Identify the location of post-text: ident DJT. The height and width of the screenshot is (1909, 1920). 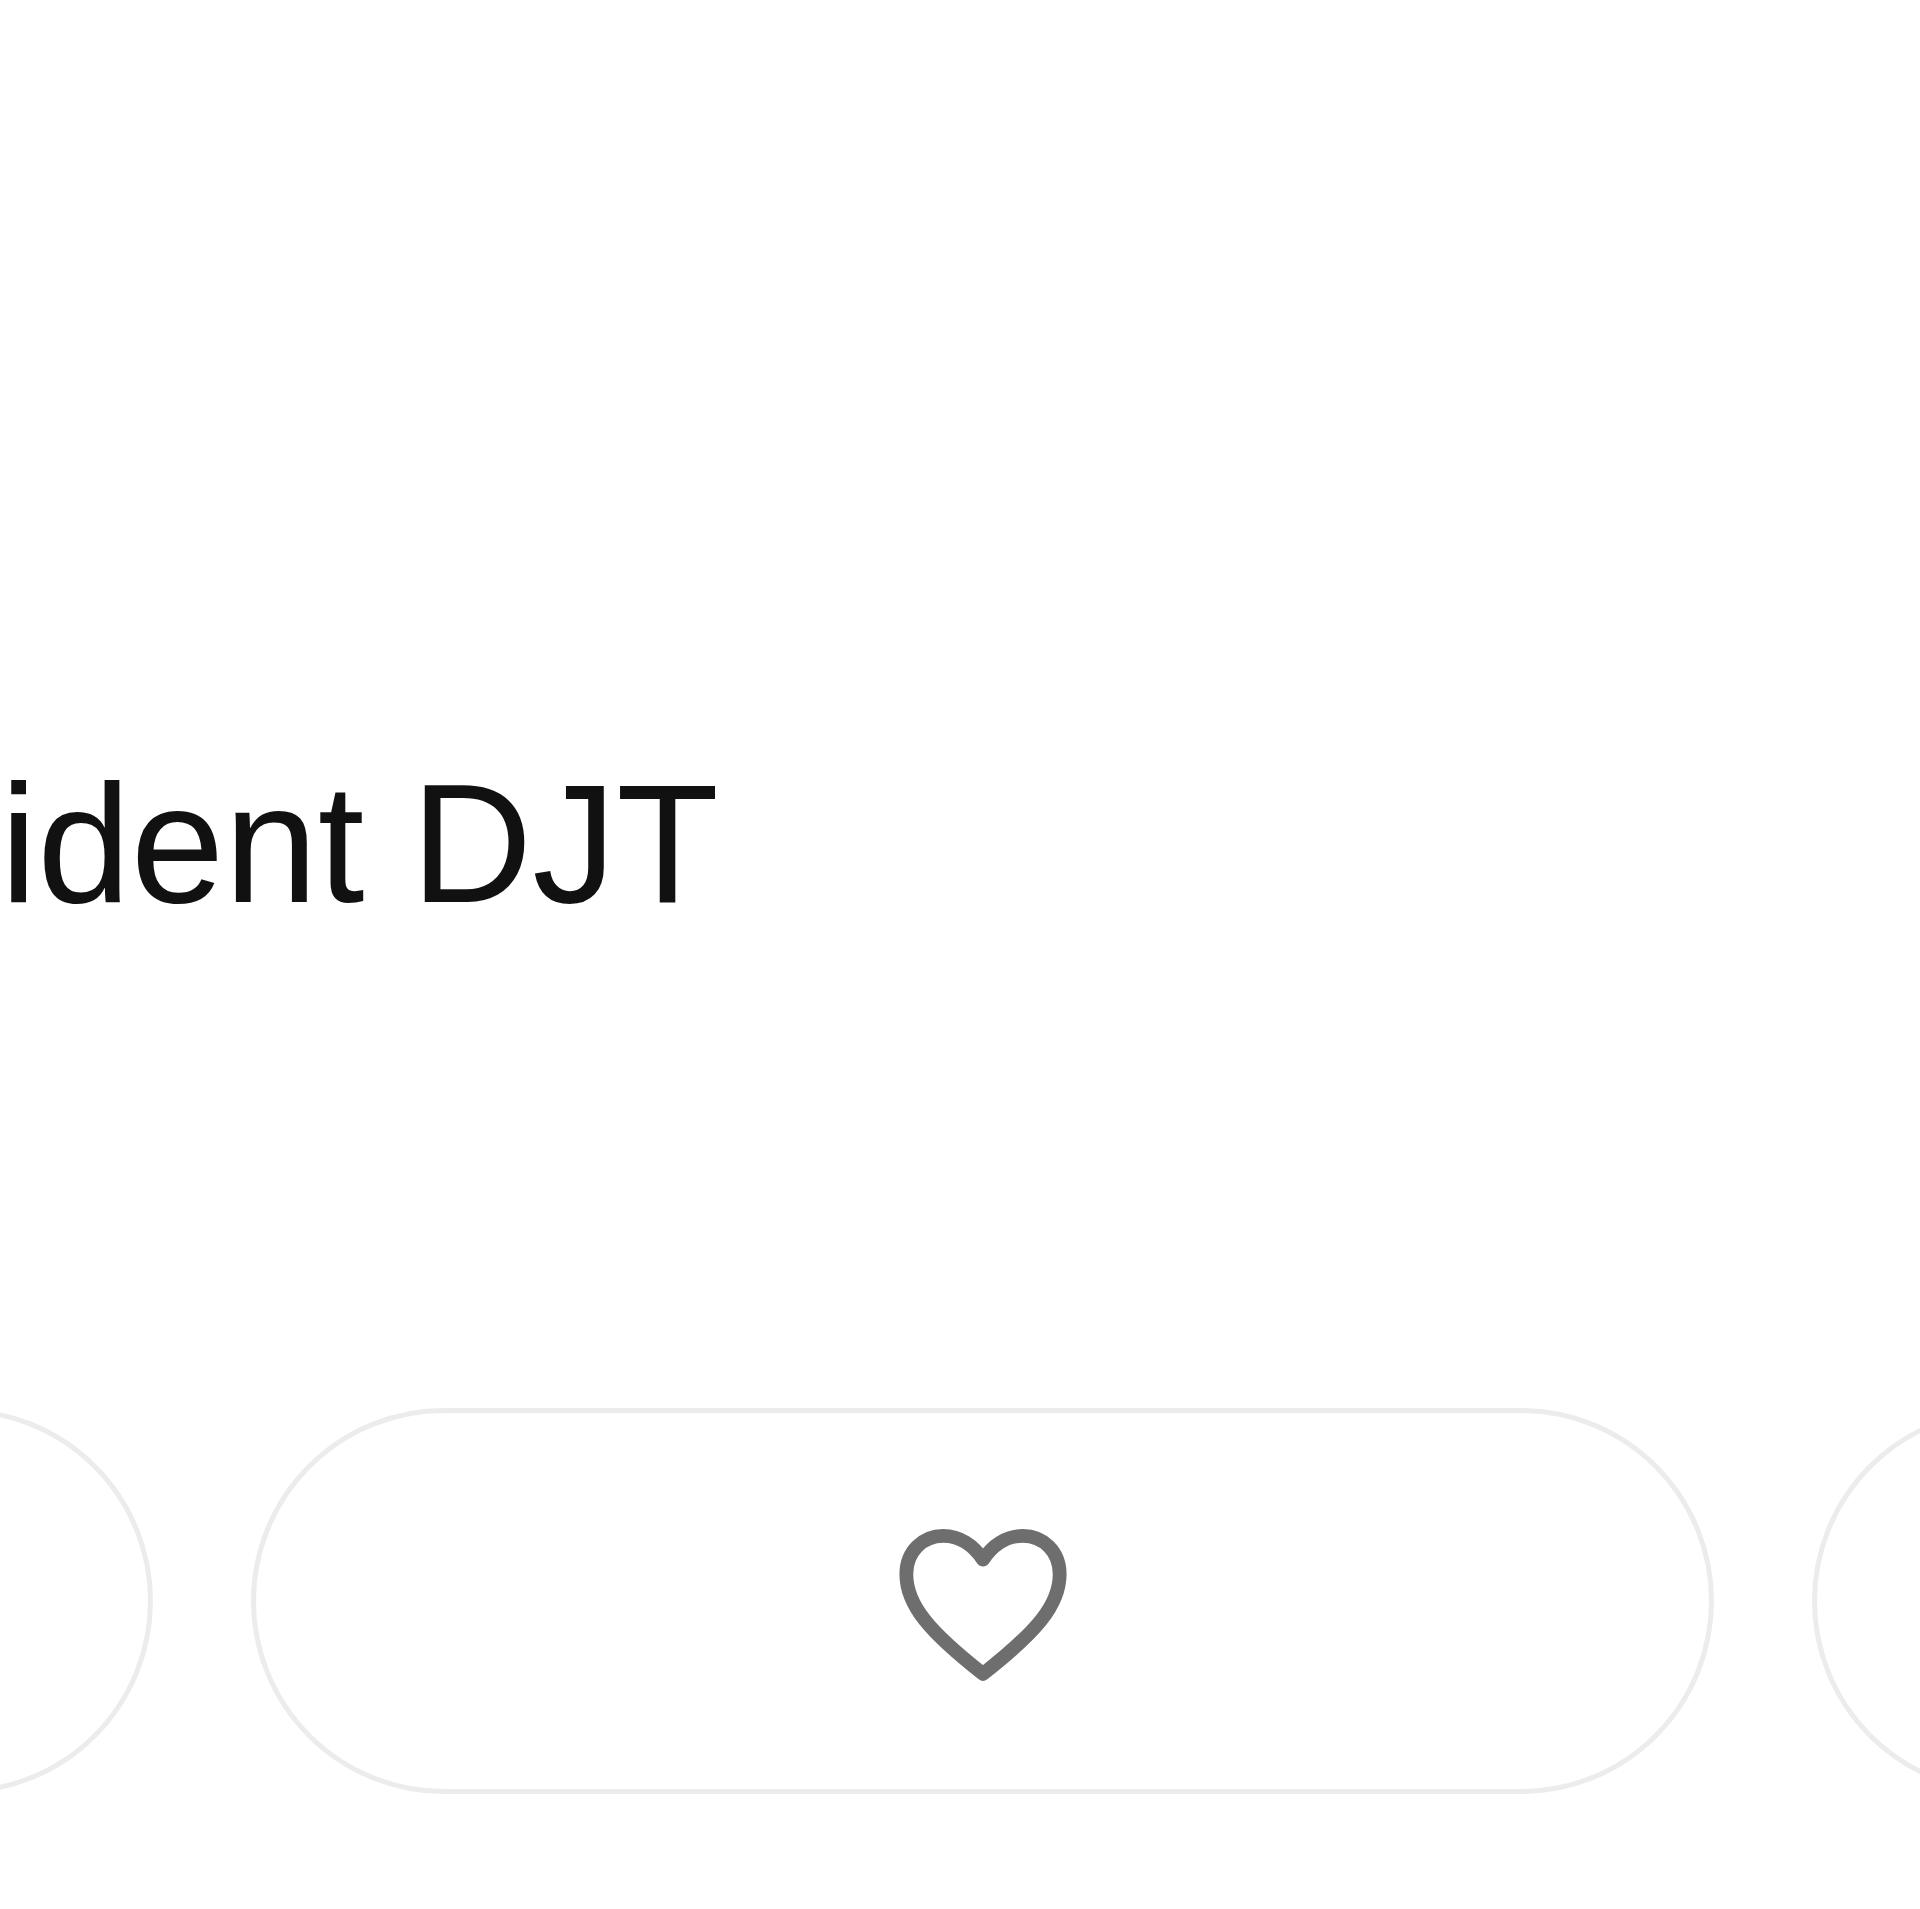
(359, 844).